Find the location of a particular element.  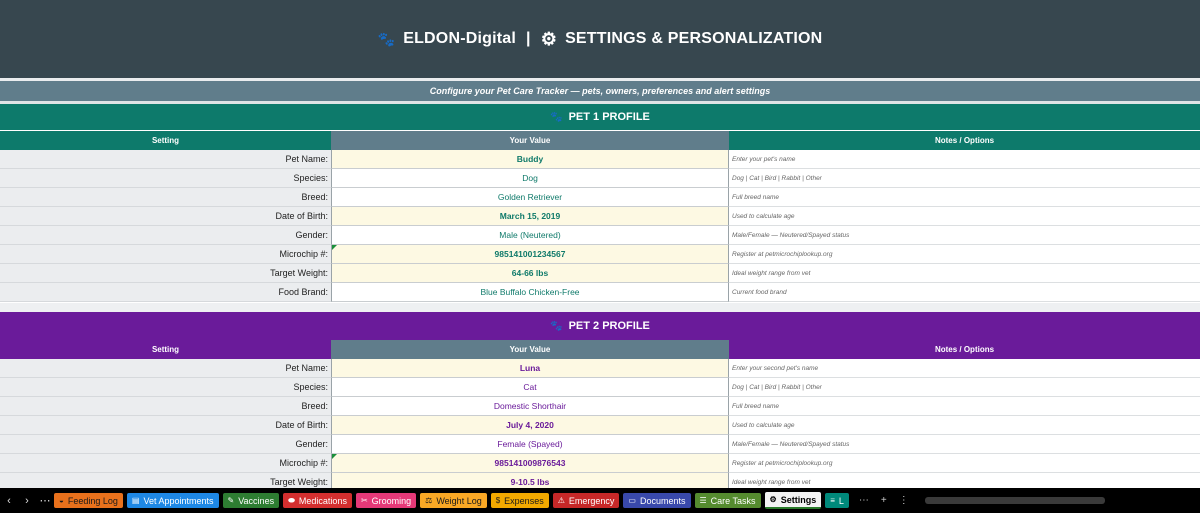

tab-bar-controls: ⋯ + ⋮ is located at coordinates (979, 500).